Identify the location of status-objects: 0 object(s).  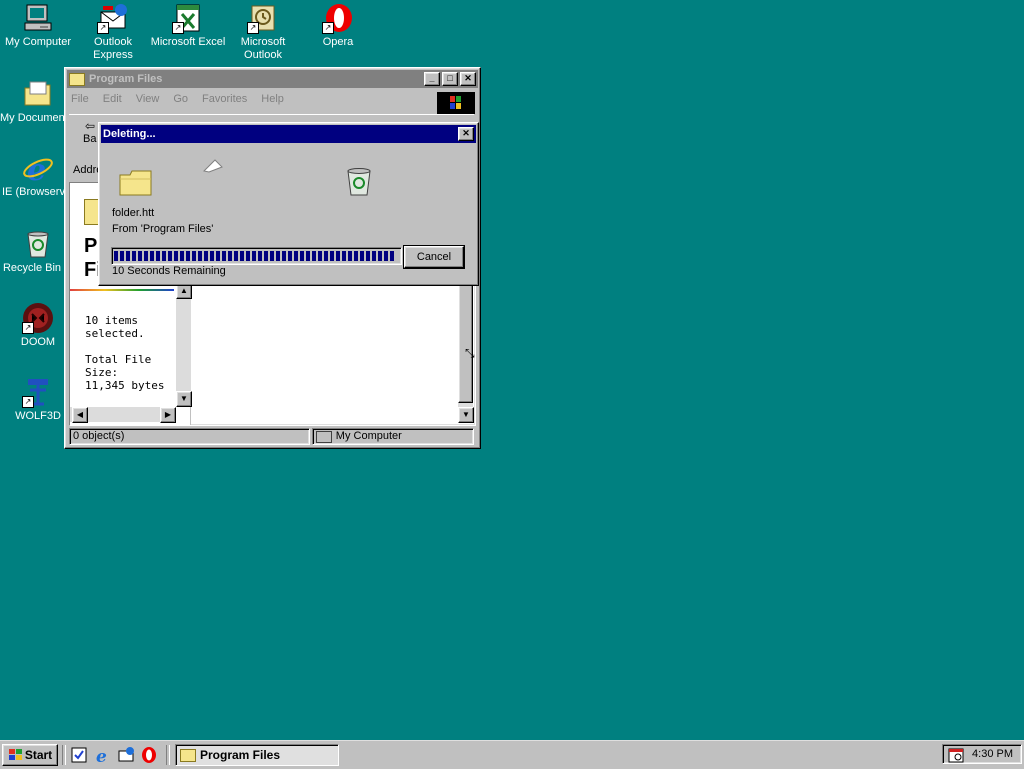
(189, 436).